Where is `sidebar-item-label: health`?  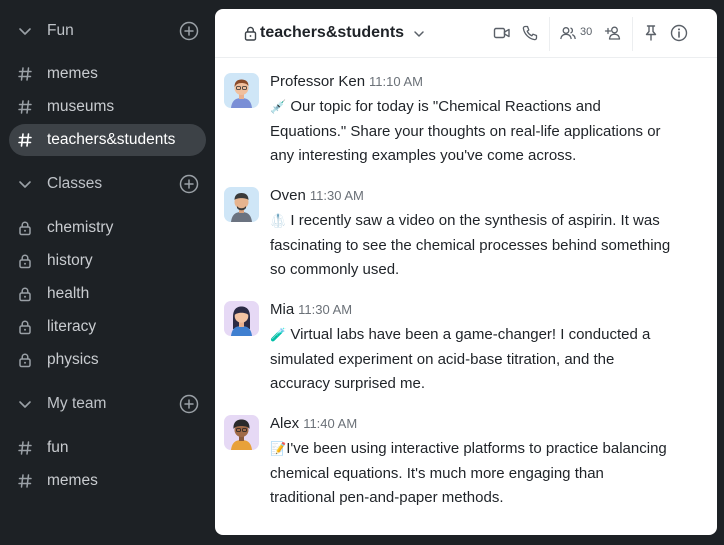
sidebar-item-label: health is located at coordinates (68, 293).